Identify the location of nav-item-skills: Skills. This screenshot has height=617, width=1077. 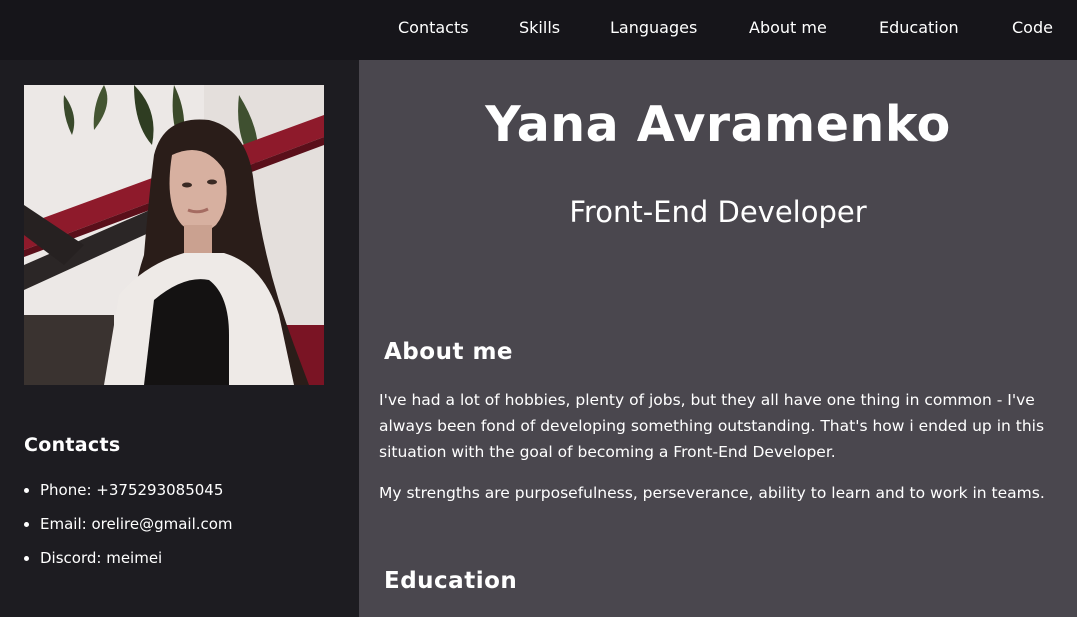
(539, 27).